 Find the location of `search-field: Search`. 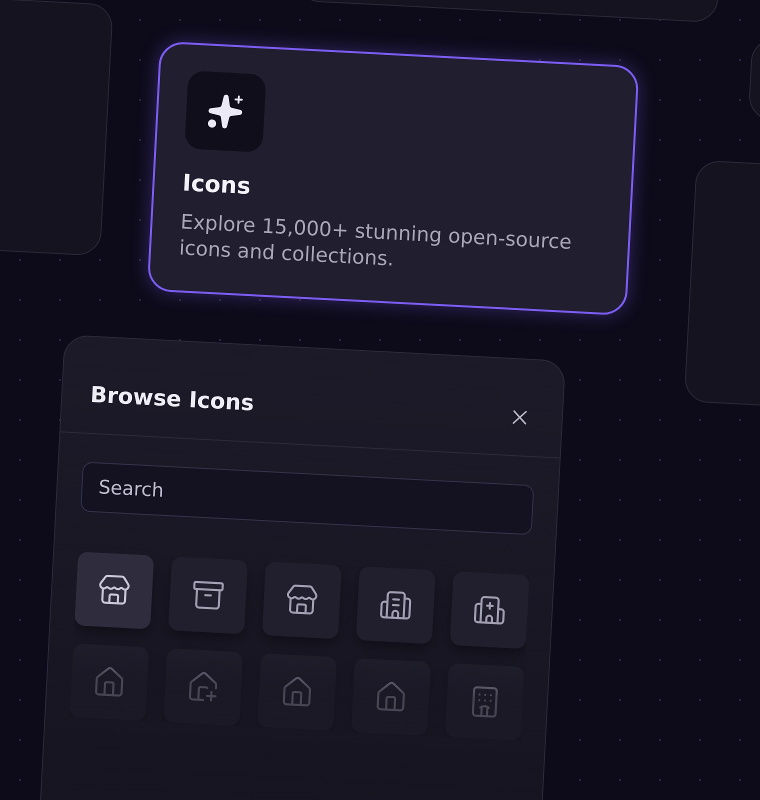

search-field: Search is located at coordinates (307, 499).